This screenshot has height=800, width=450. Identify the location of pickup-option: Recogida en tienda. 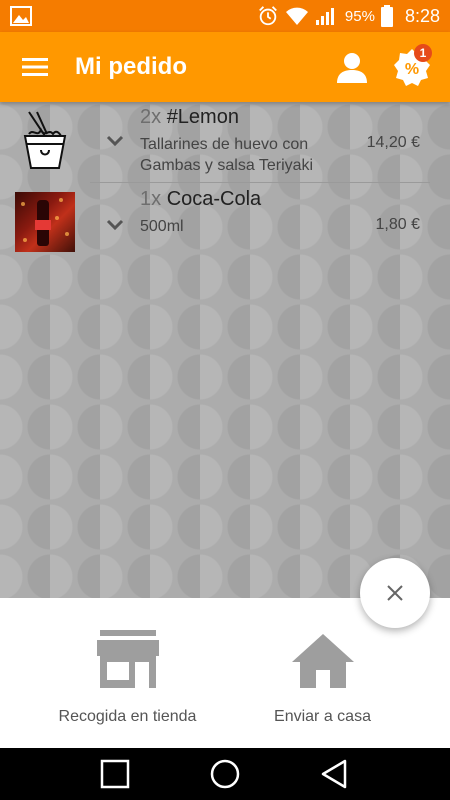
(127, 673).